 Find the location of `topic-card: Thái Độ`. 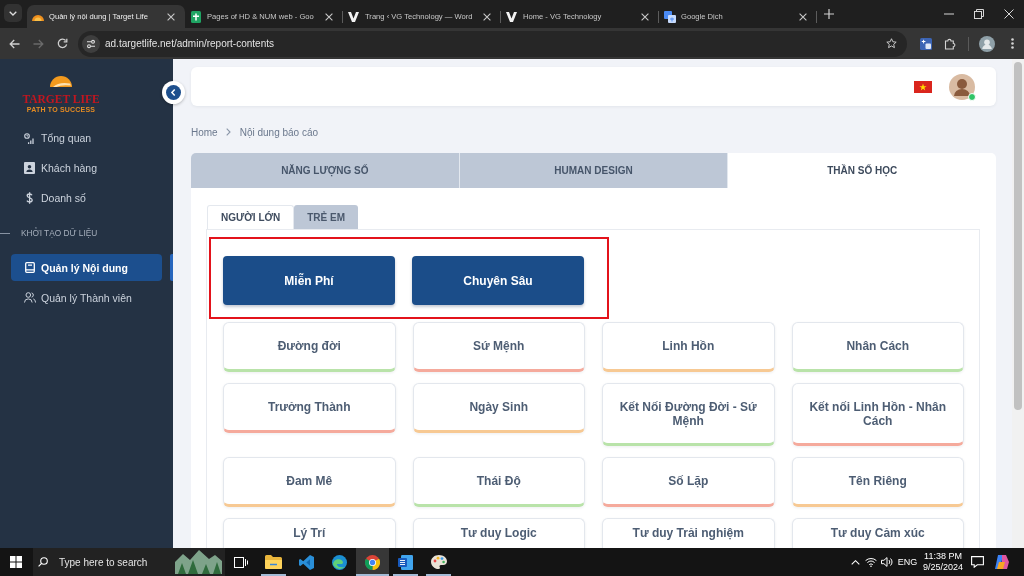

topic-card: Thái Độ is located at coordinates (498, 482).